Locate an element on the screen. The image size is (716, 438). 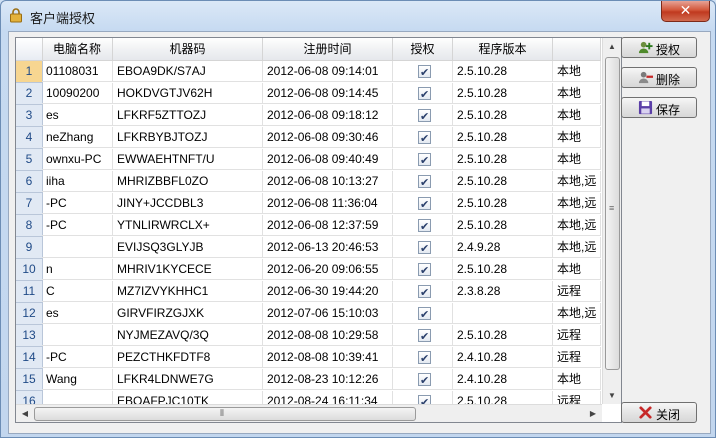
cell-register-time: 2012-06-08 12:37:59 is located at coordinates (328, 225).